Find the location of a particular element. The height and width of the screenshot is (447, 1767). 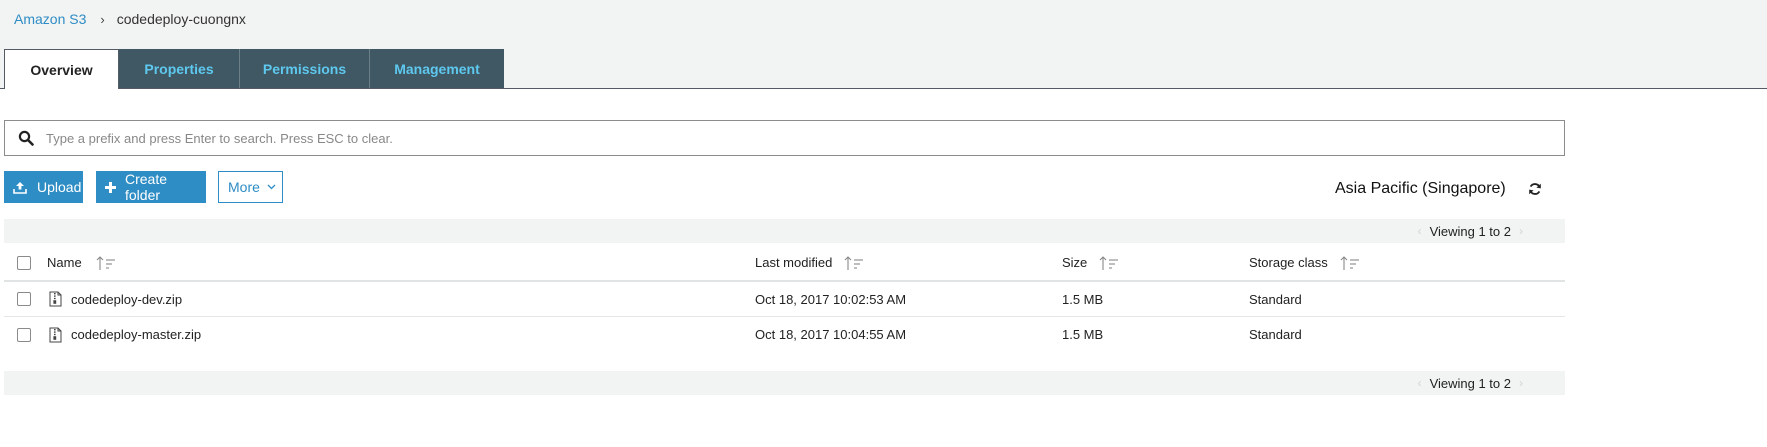

column-header-last-modified: Last modified is located at coordinates (809, 262).